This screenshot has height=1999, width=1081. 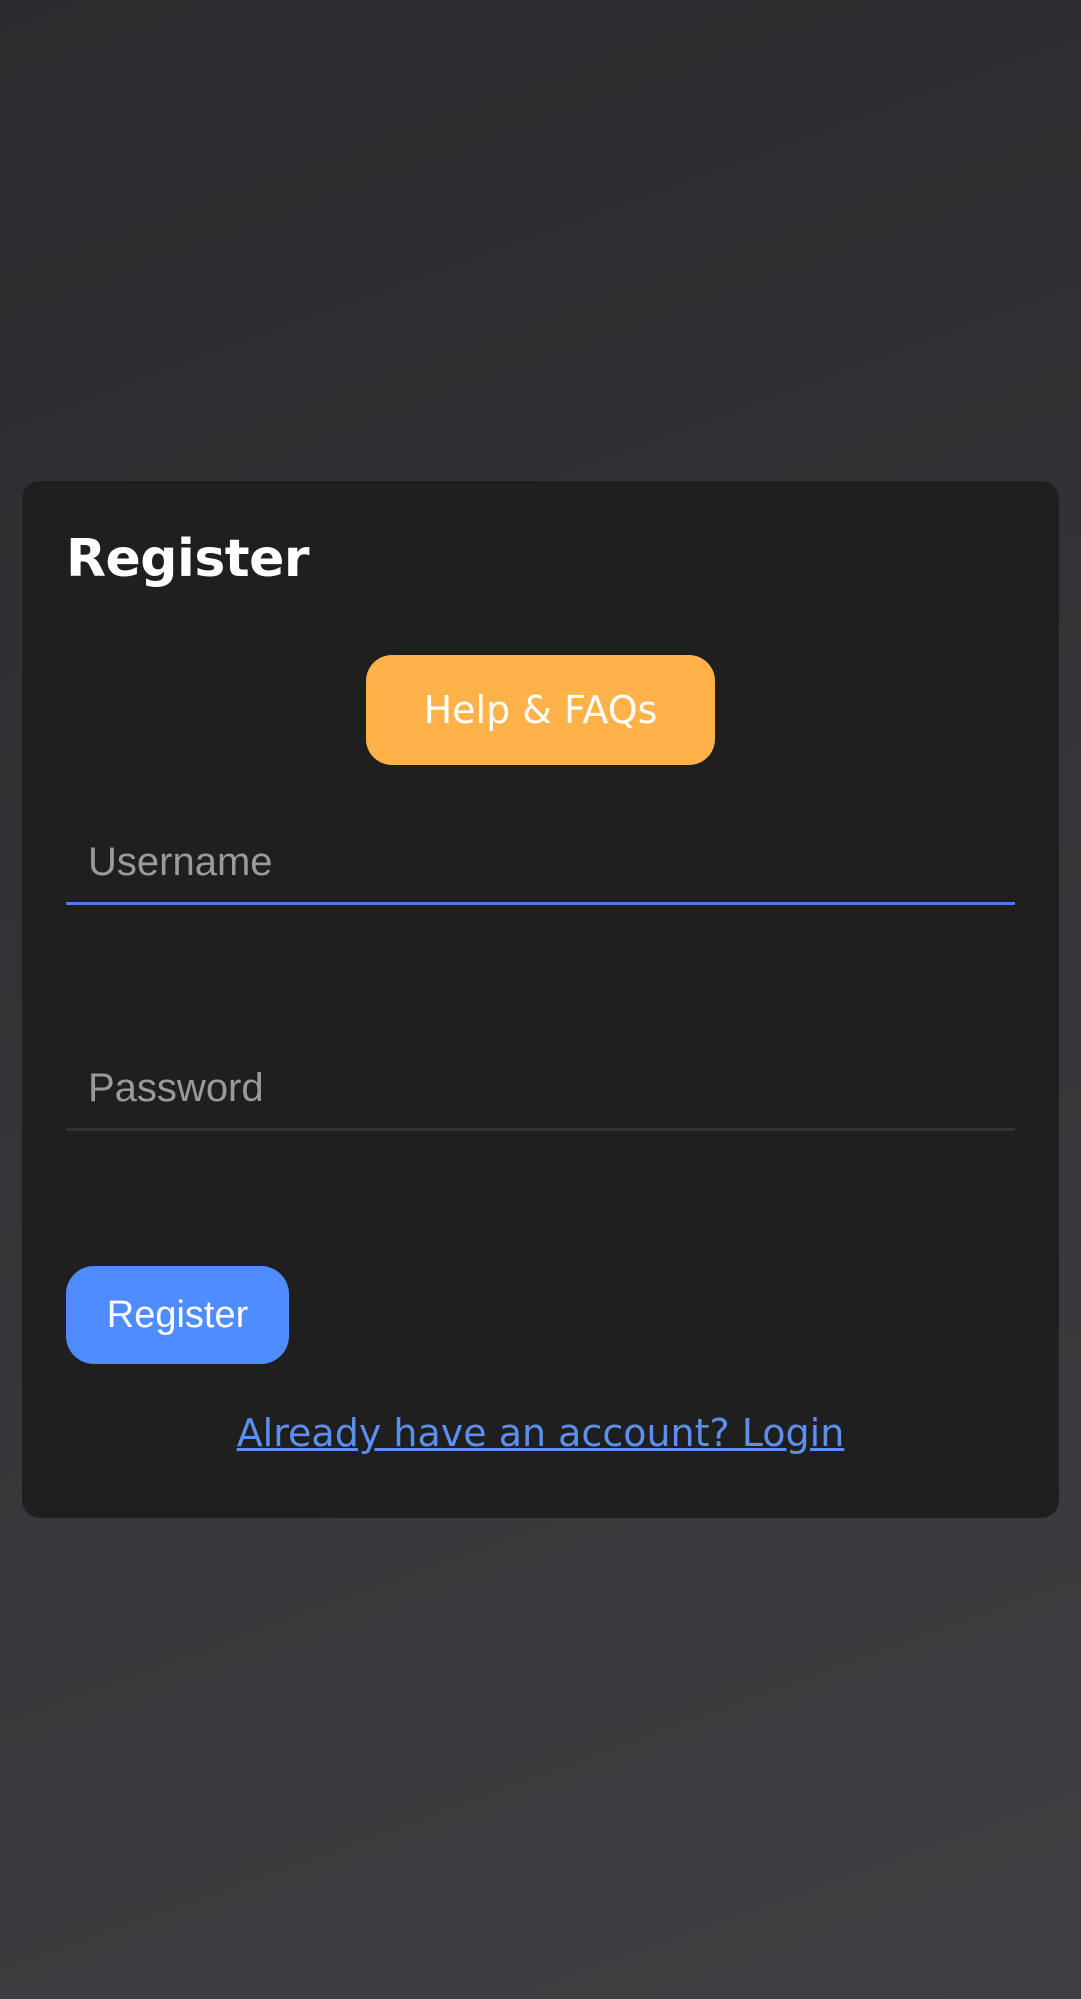 What do you see at coordinates (540, 1090) in the screenshot?
I see `password-input` at bounding box center [540, 1090].